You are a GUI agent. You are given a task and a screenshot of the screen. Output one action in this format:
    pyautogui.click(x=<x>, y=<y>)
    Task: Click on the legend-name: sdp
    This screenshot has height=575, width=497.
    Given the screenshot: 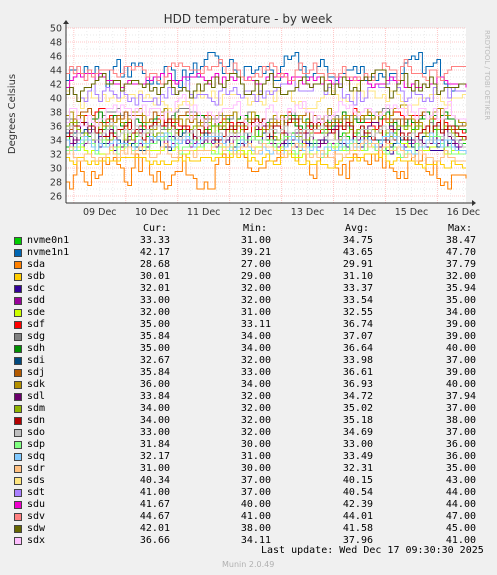 What is the action you would take?
    pyautogui.click(x=36, y=444)
    